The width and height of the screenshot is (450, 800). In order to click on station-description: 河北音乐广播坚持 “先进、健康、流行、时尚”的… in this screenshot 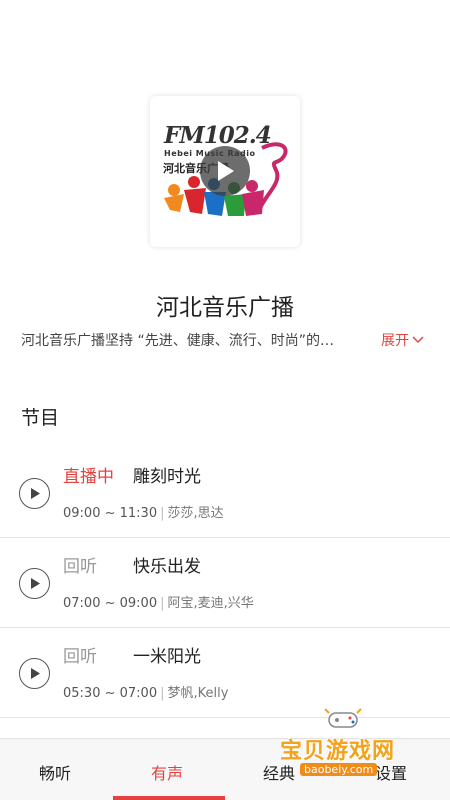, I will do `click(177, 341)`.